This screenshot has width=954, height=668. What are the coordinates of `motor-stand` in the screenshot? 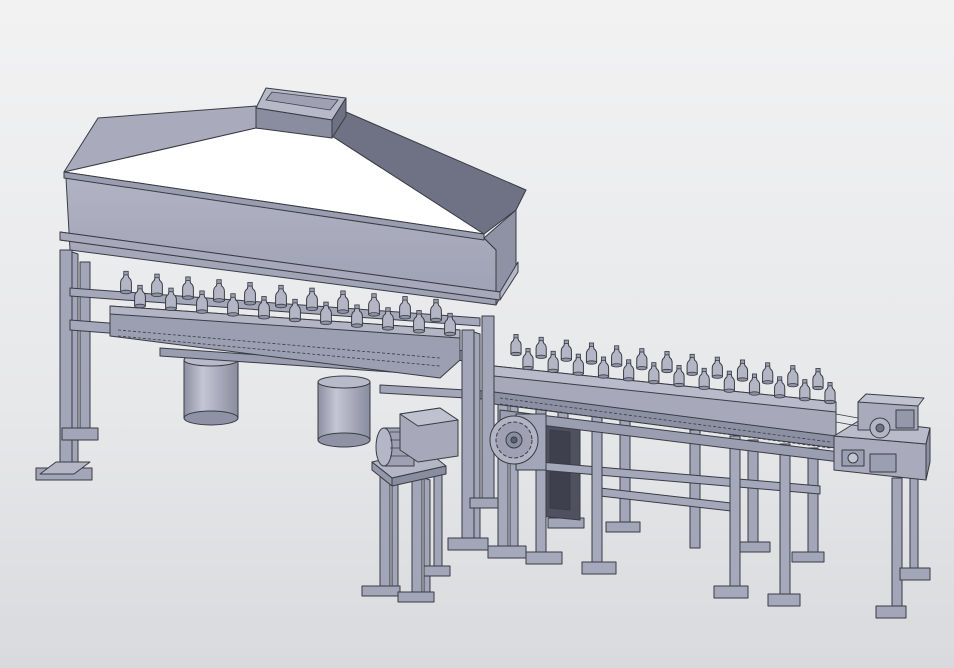 It's located at (410, 505).